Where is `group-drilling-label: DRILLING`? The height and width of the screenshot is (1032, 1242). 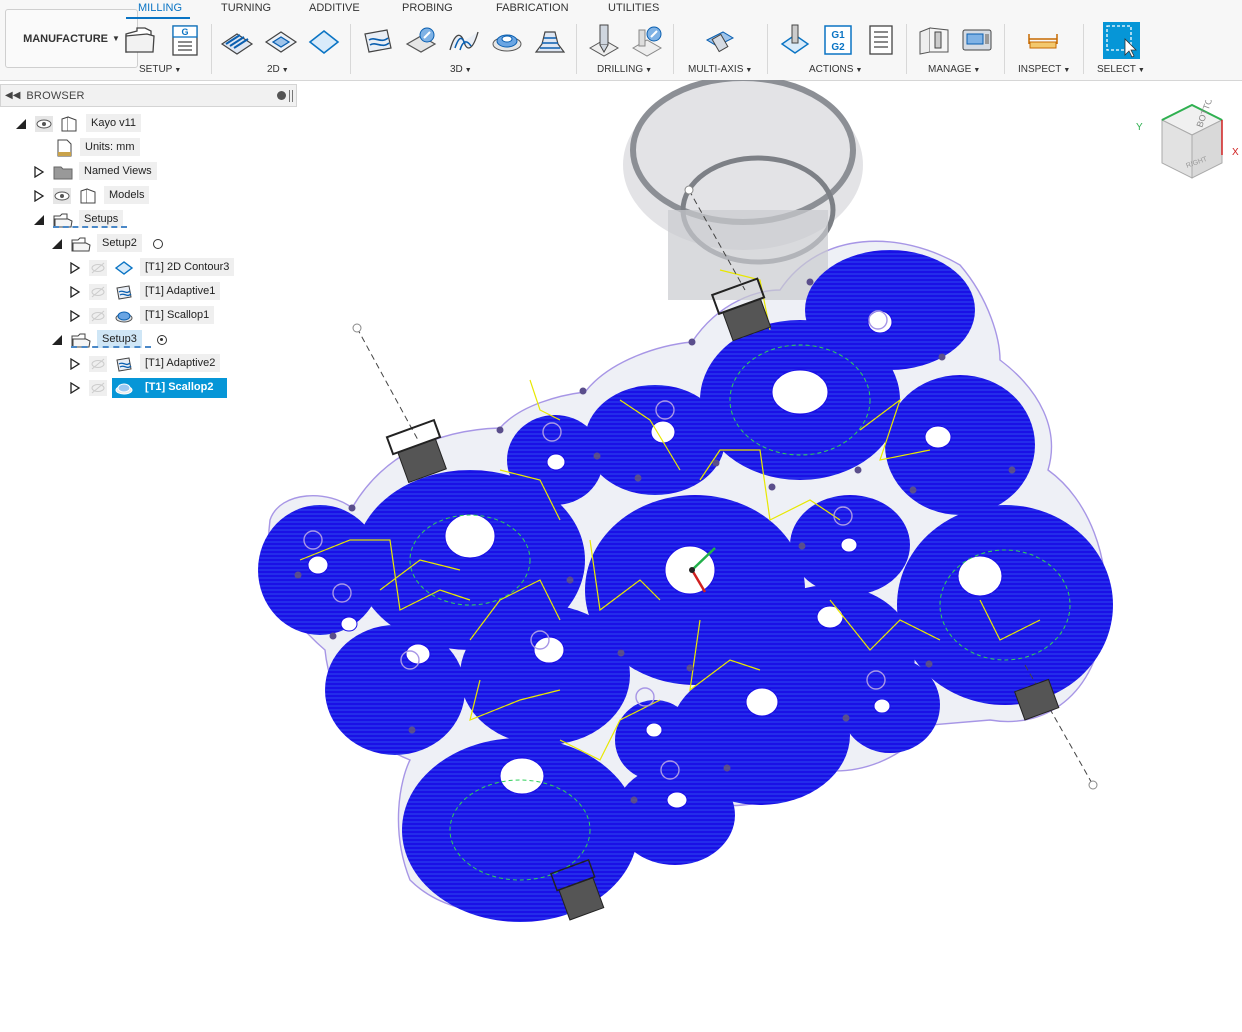
group-drilling-label: DRILLING is located at coordinates (620, 69).